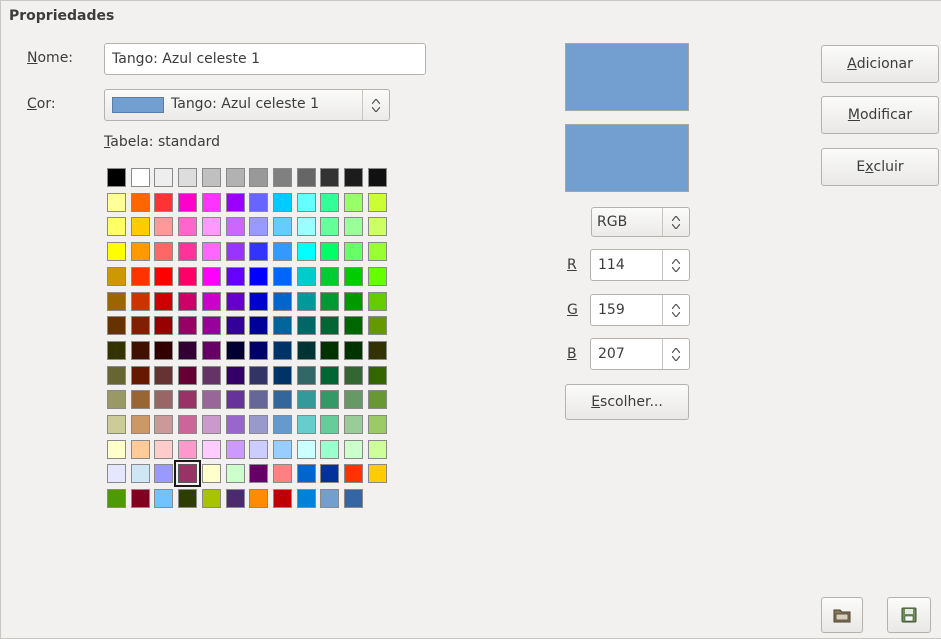  Describe the element at coordinates (640, 310) in the screenshot. I see `green-spin-input: 159` at that location.